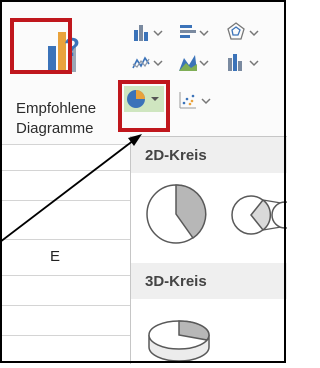  What do you see at coordinates (66, 257) in the screenshot?
I see `column-header-row` at bounding box center [66, 257].